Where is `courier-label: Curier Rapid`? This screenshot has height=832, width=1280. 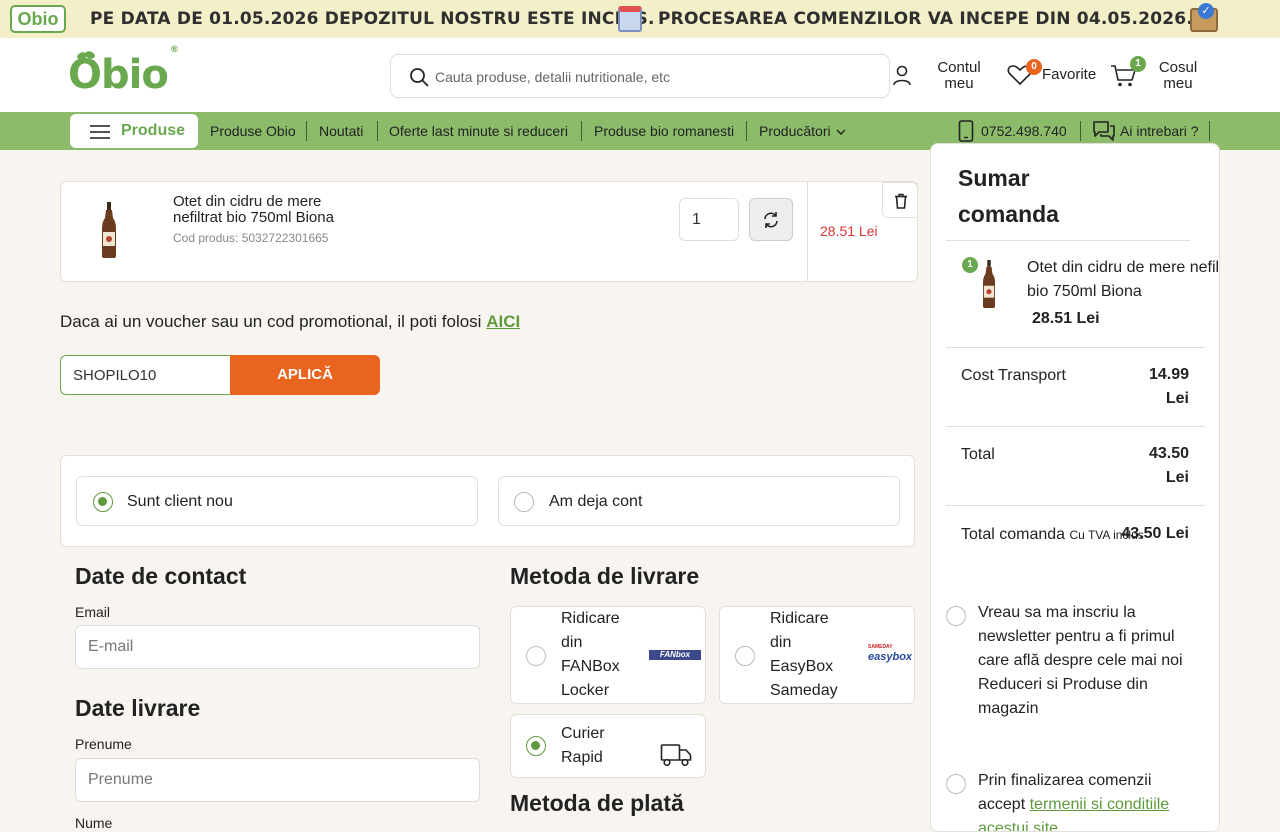 courier-label: Curier Rapid is located at coordinates (583, 746).